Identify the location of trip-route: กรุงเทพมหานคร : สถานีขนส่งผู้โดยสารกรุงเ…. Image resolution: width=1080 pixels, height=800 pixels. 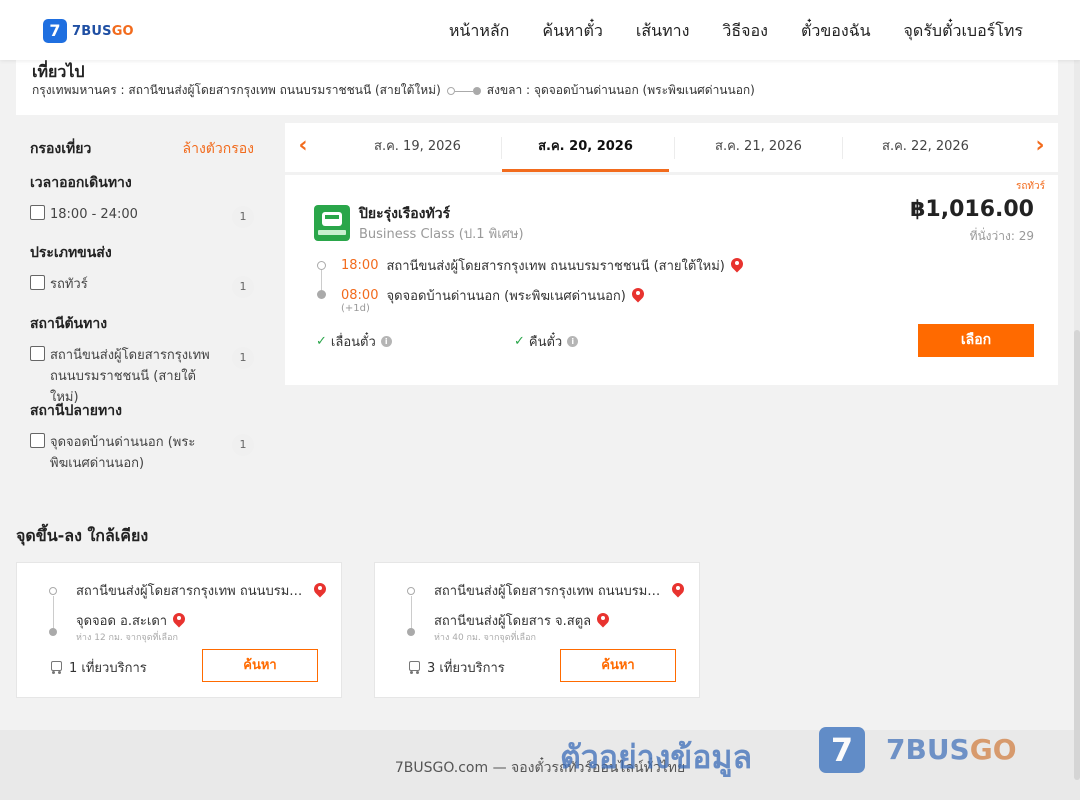
(393, 90).